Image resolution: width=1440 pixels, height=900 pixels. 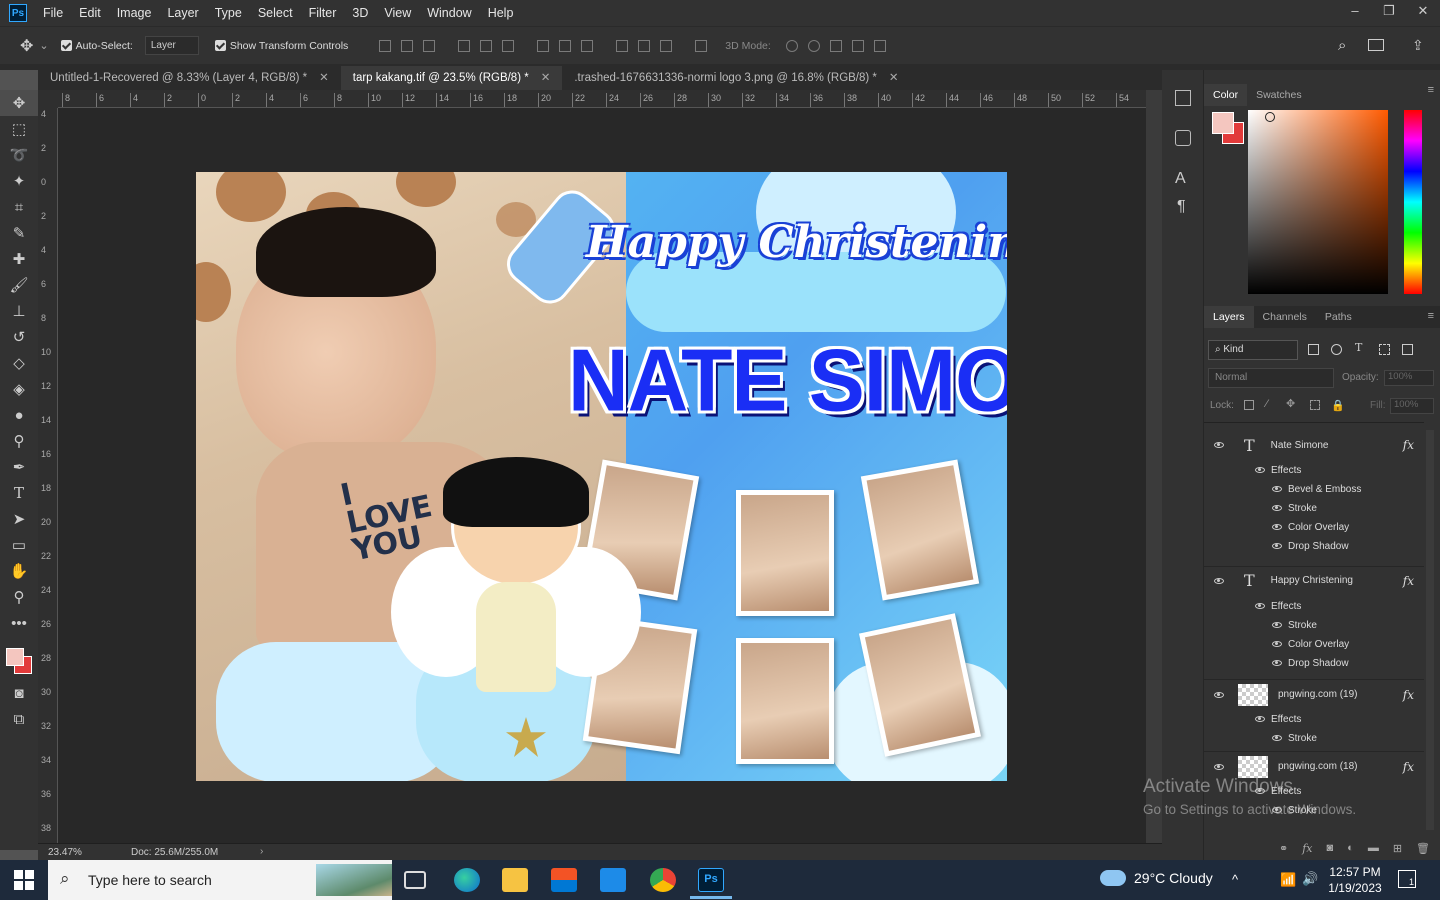 I want to click on align-left-icon, so click(x=464, y=45).